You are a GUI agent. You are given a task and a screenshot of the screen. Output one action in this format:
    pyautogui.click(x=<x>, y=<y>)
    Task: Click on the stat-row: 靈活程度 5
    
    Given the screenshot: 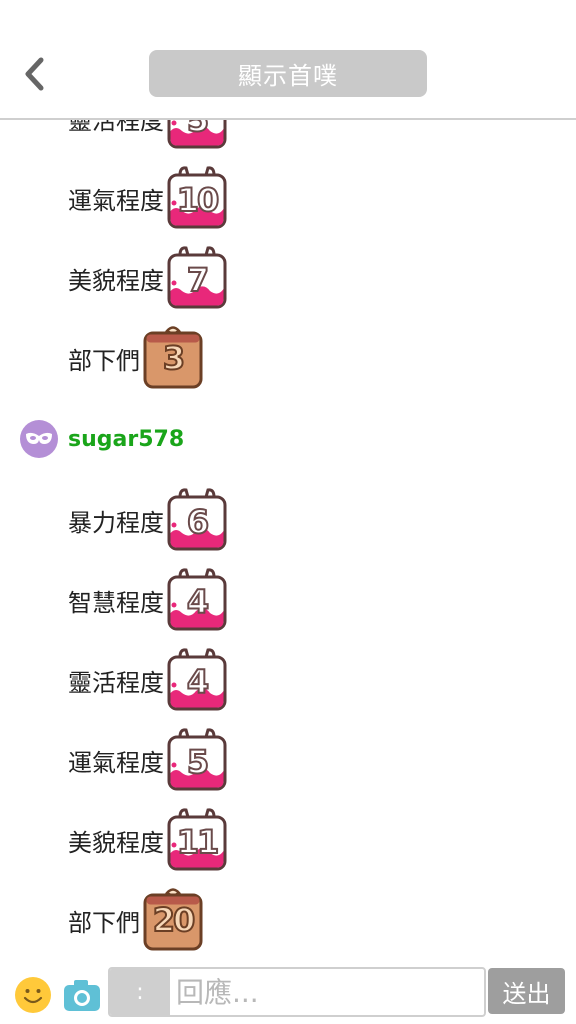 What is the action you would take?
    pyautogui.click(x=288, y=139)
    